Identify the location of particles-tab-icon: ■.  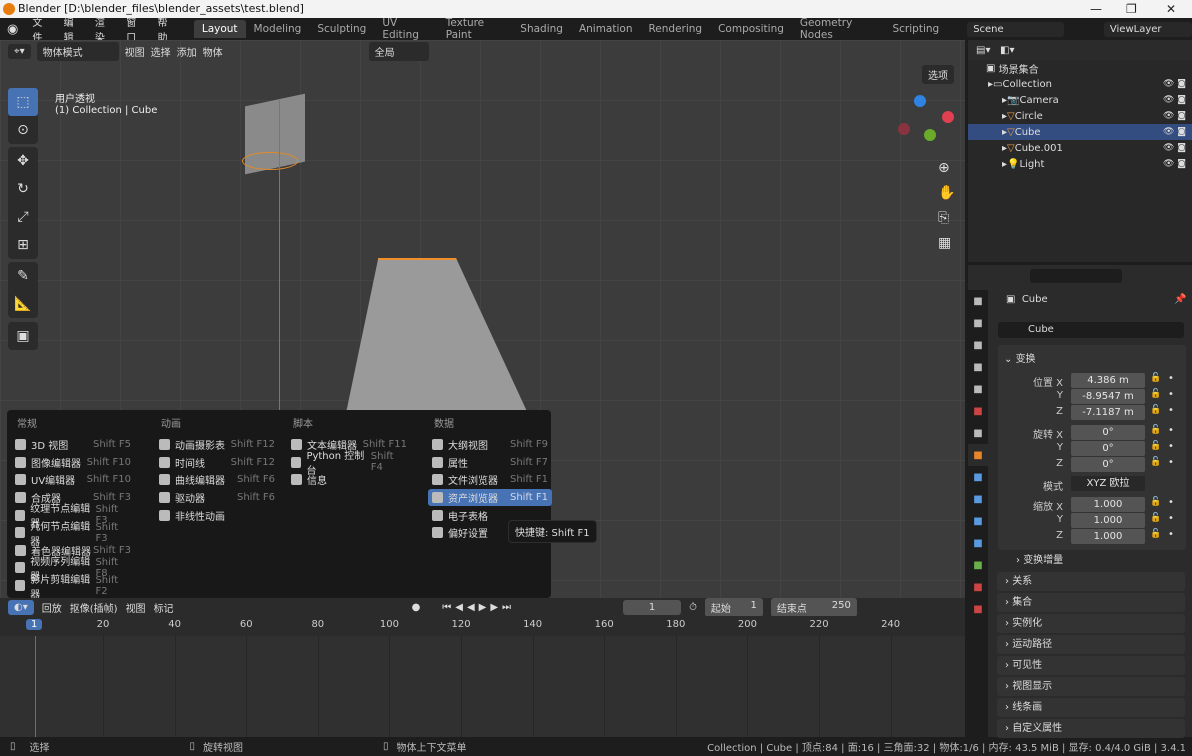
(978, 499).